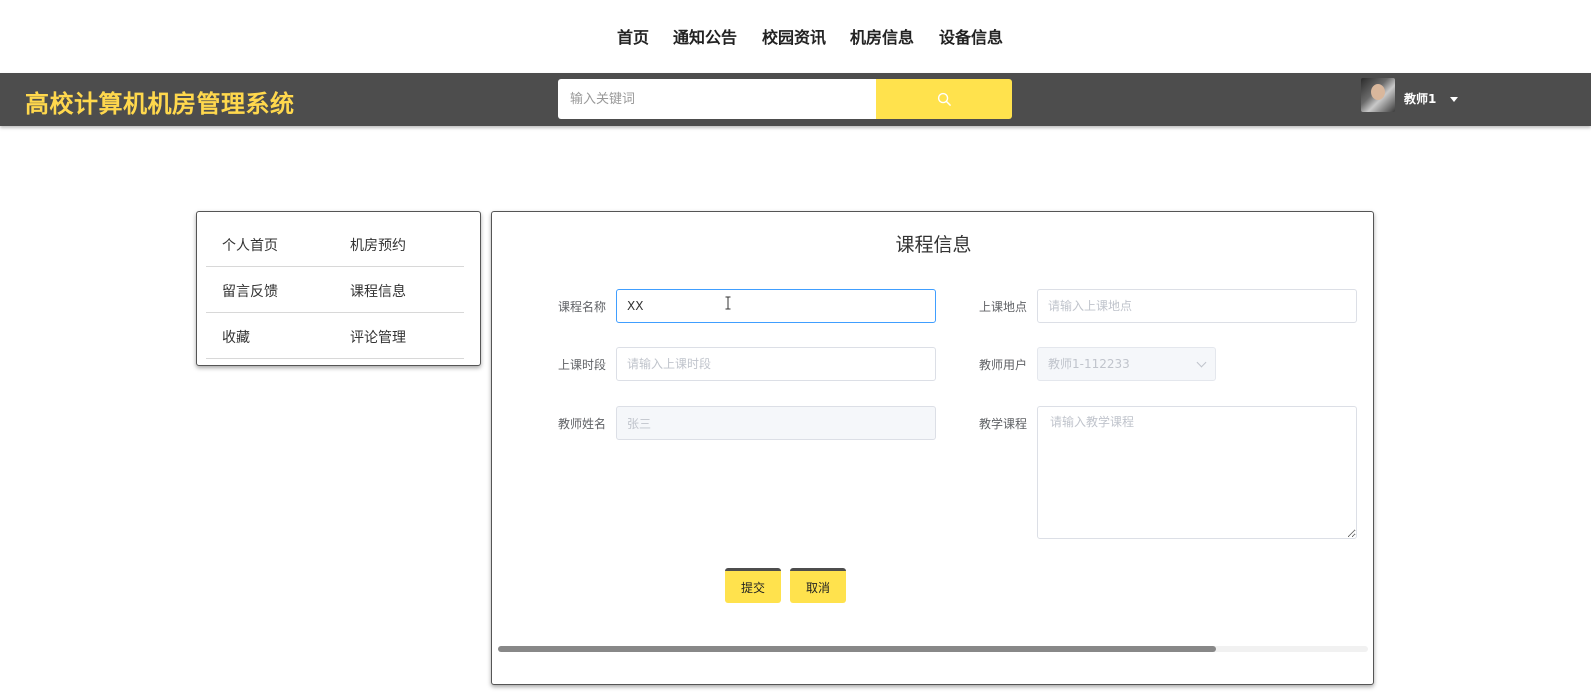  Describe the element at coordinates (933, 245) in the screenshot. I see `page-title: 课程信息` at that location.